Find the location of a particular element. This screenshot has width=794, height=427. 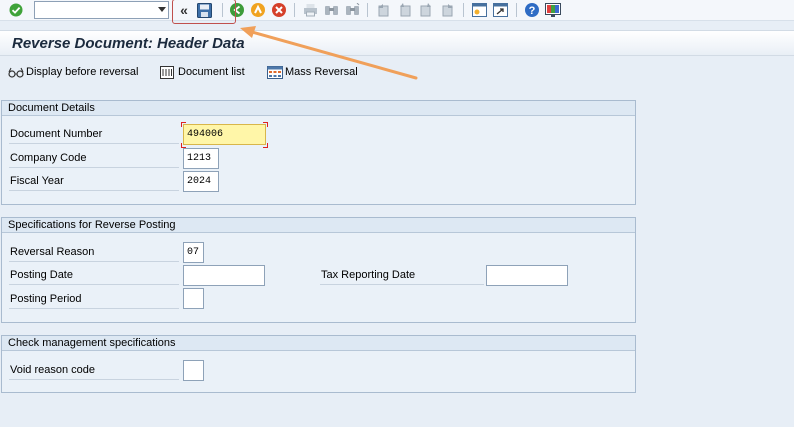

system-toolbar: « ? is located at coordinates (397, 12).